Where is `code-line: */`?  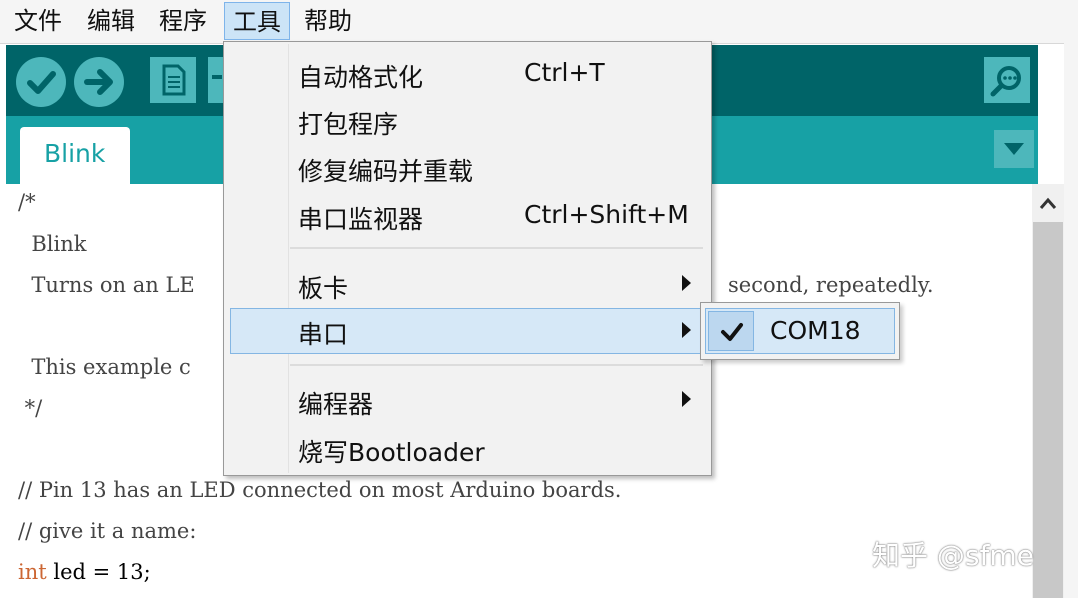 code-line: */ is located at coordinates (30, 408).